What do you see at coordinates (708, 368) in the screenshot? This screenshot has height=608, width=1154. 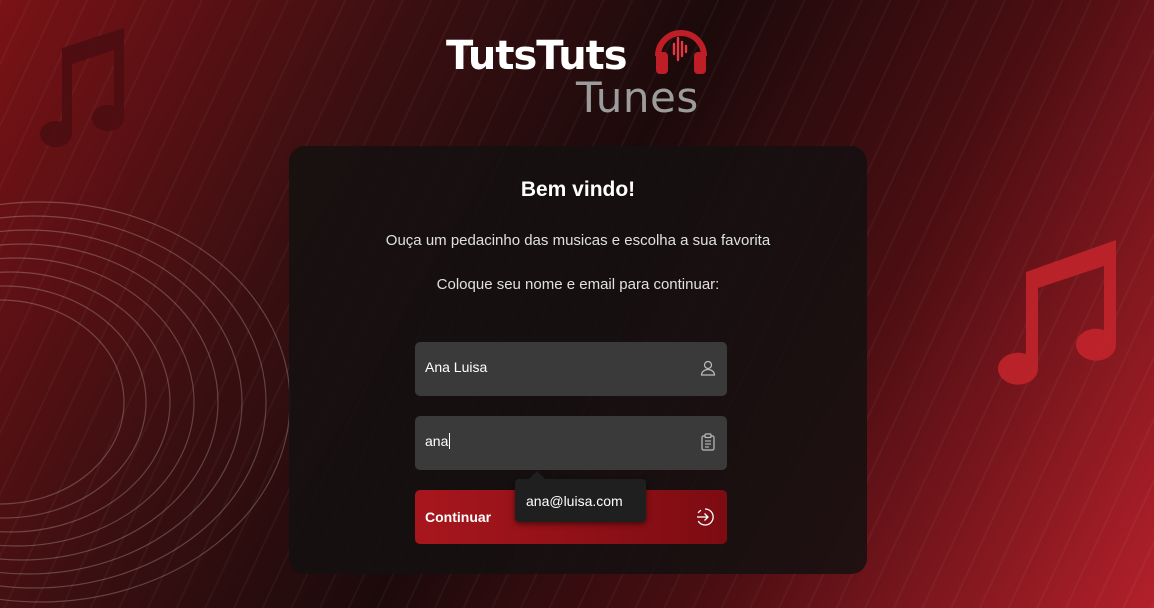 I see `user-icon` at bounding box center [708, 368].